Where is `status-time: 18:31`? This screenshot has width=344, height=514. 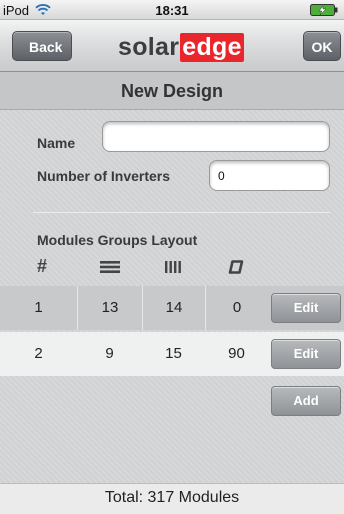
status-time: 18:31 is located at coordinates (172, 10).